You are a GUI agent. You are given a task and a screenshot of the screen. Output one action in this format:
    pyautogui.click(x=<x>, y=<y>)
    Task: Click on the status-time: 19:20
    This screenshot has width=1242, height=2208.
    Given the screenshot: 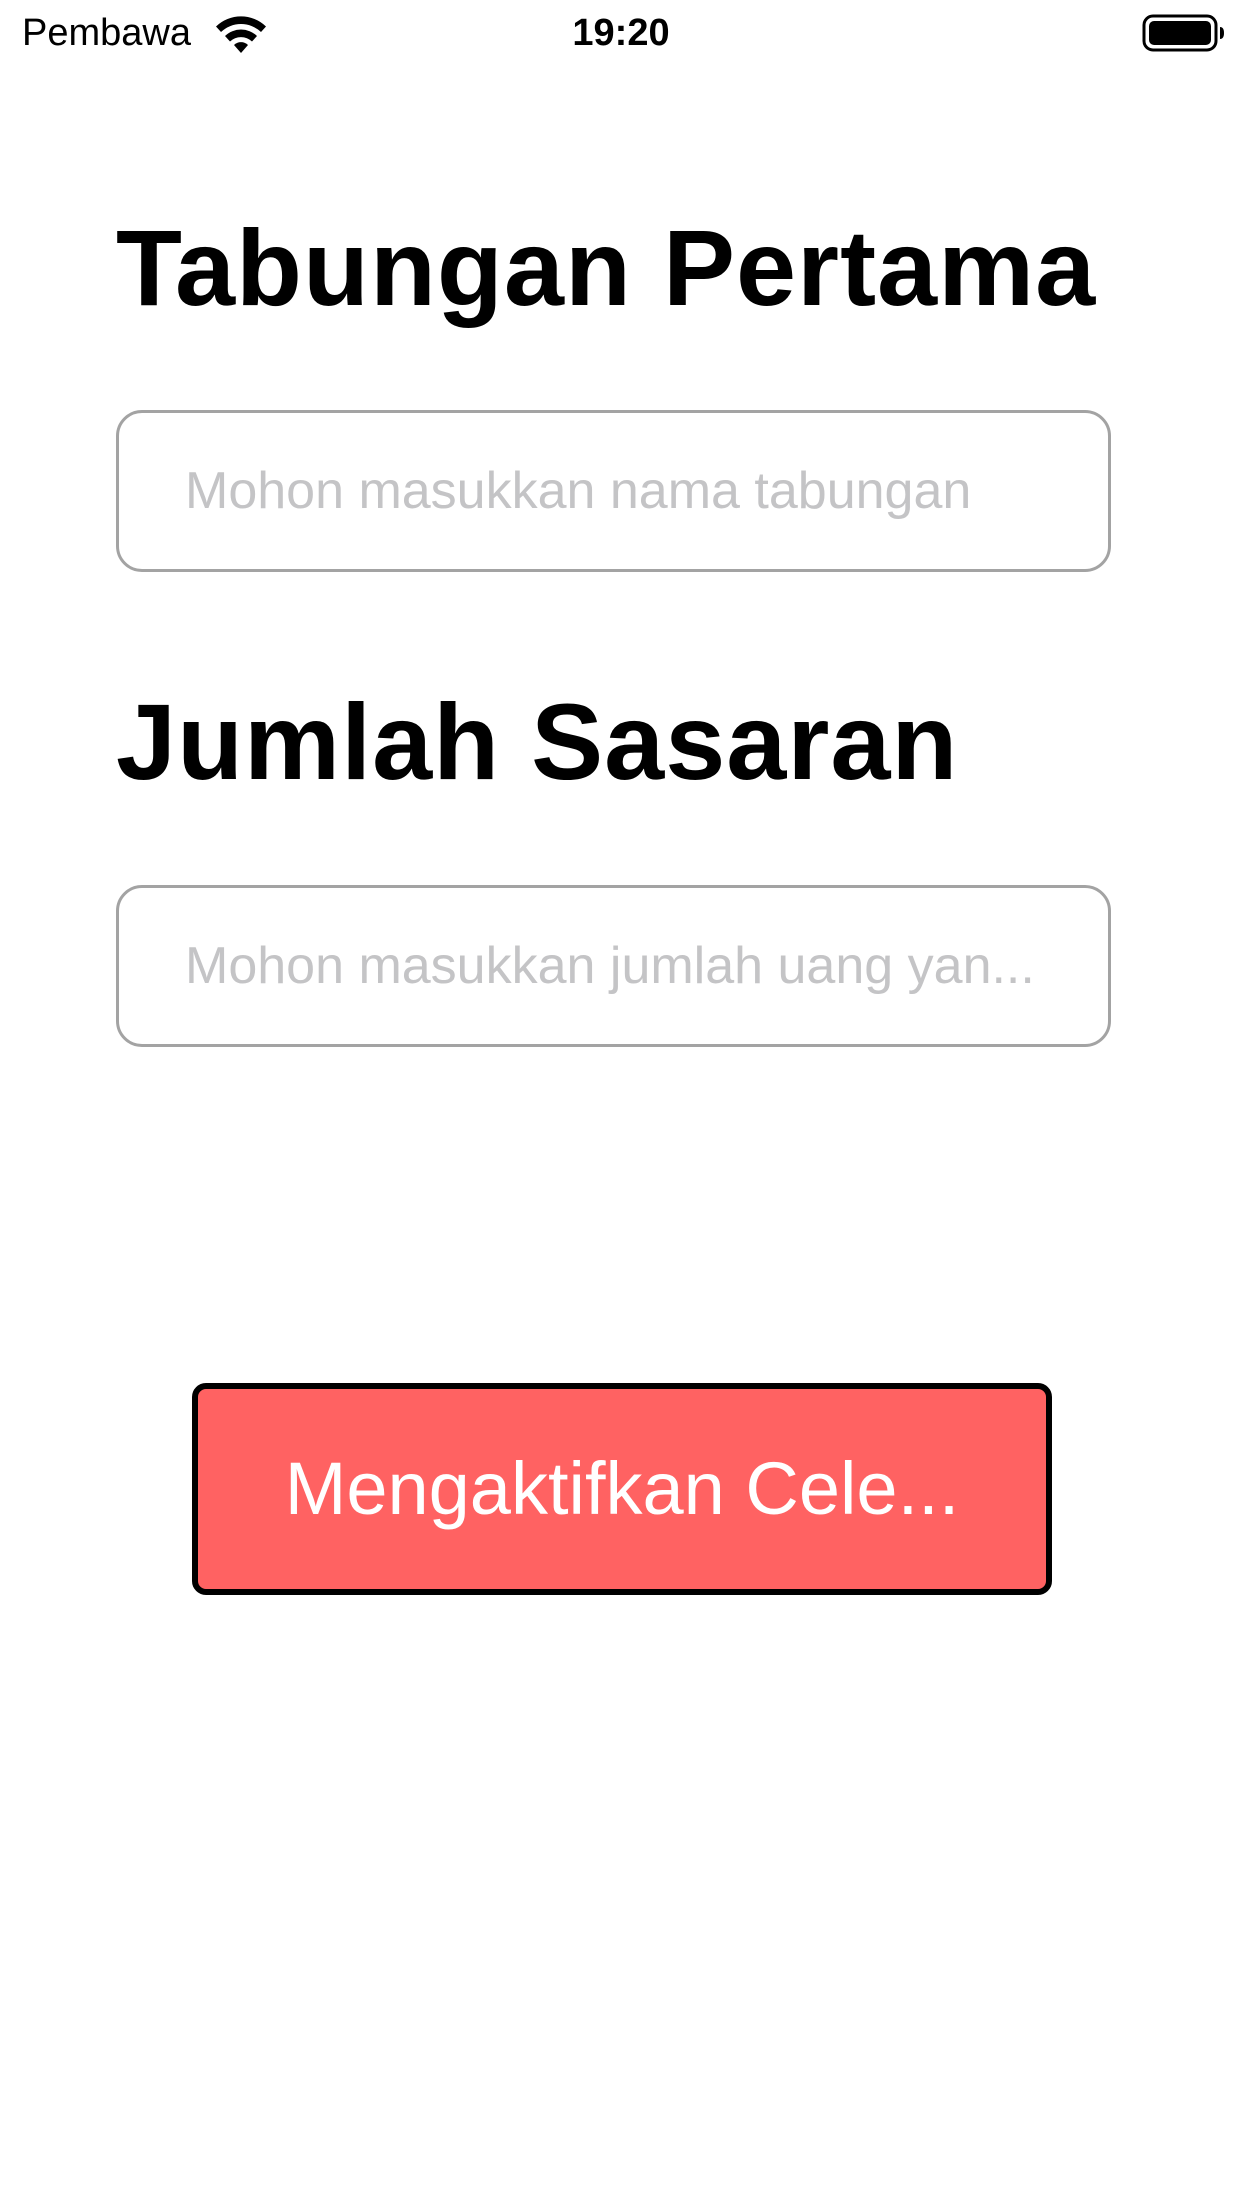 What is the action you would take?
    pyautogui.click(x=621, y=33)
    